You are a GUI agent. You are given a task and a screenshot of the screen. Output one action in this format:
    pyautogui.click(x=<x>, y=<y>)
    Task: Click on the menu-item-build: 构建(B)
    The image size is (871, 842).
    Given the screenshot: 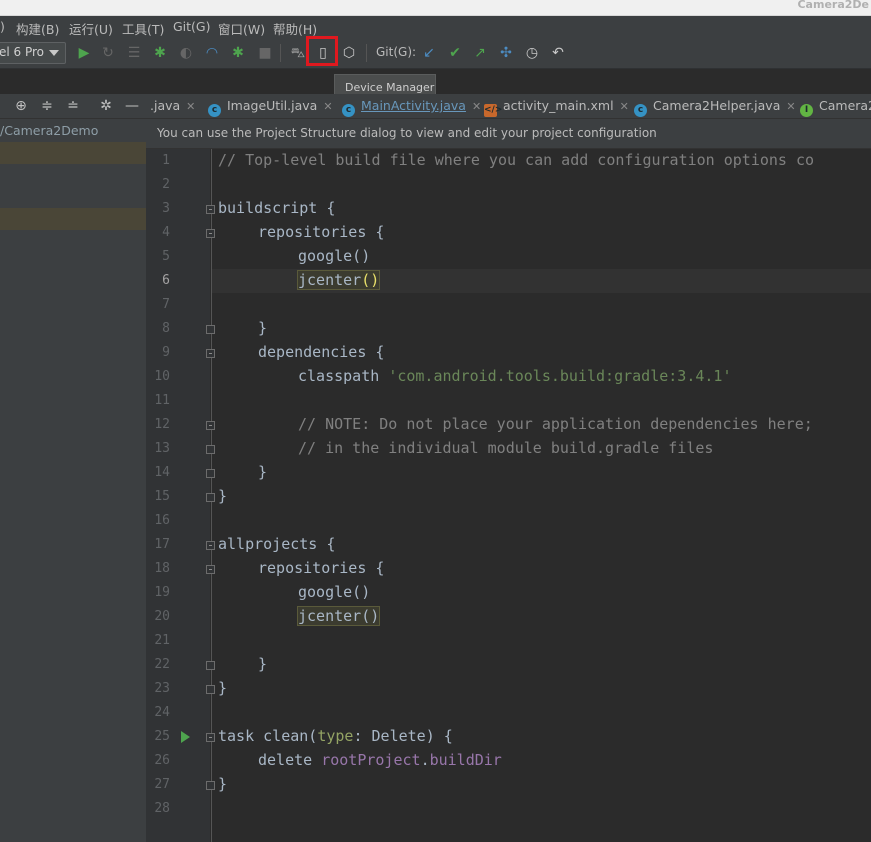 What is the action you would take?
    pyautogui.click(x=37, y=28)
    